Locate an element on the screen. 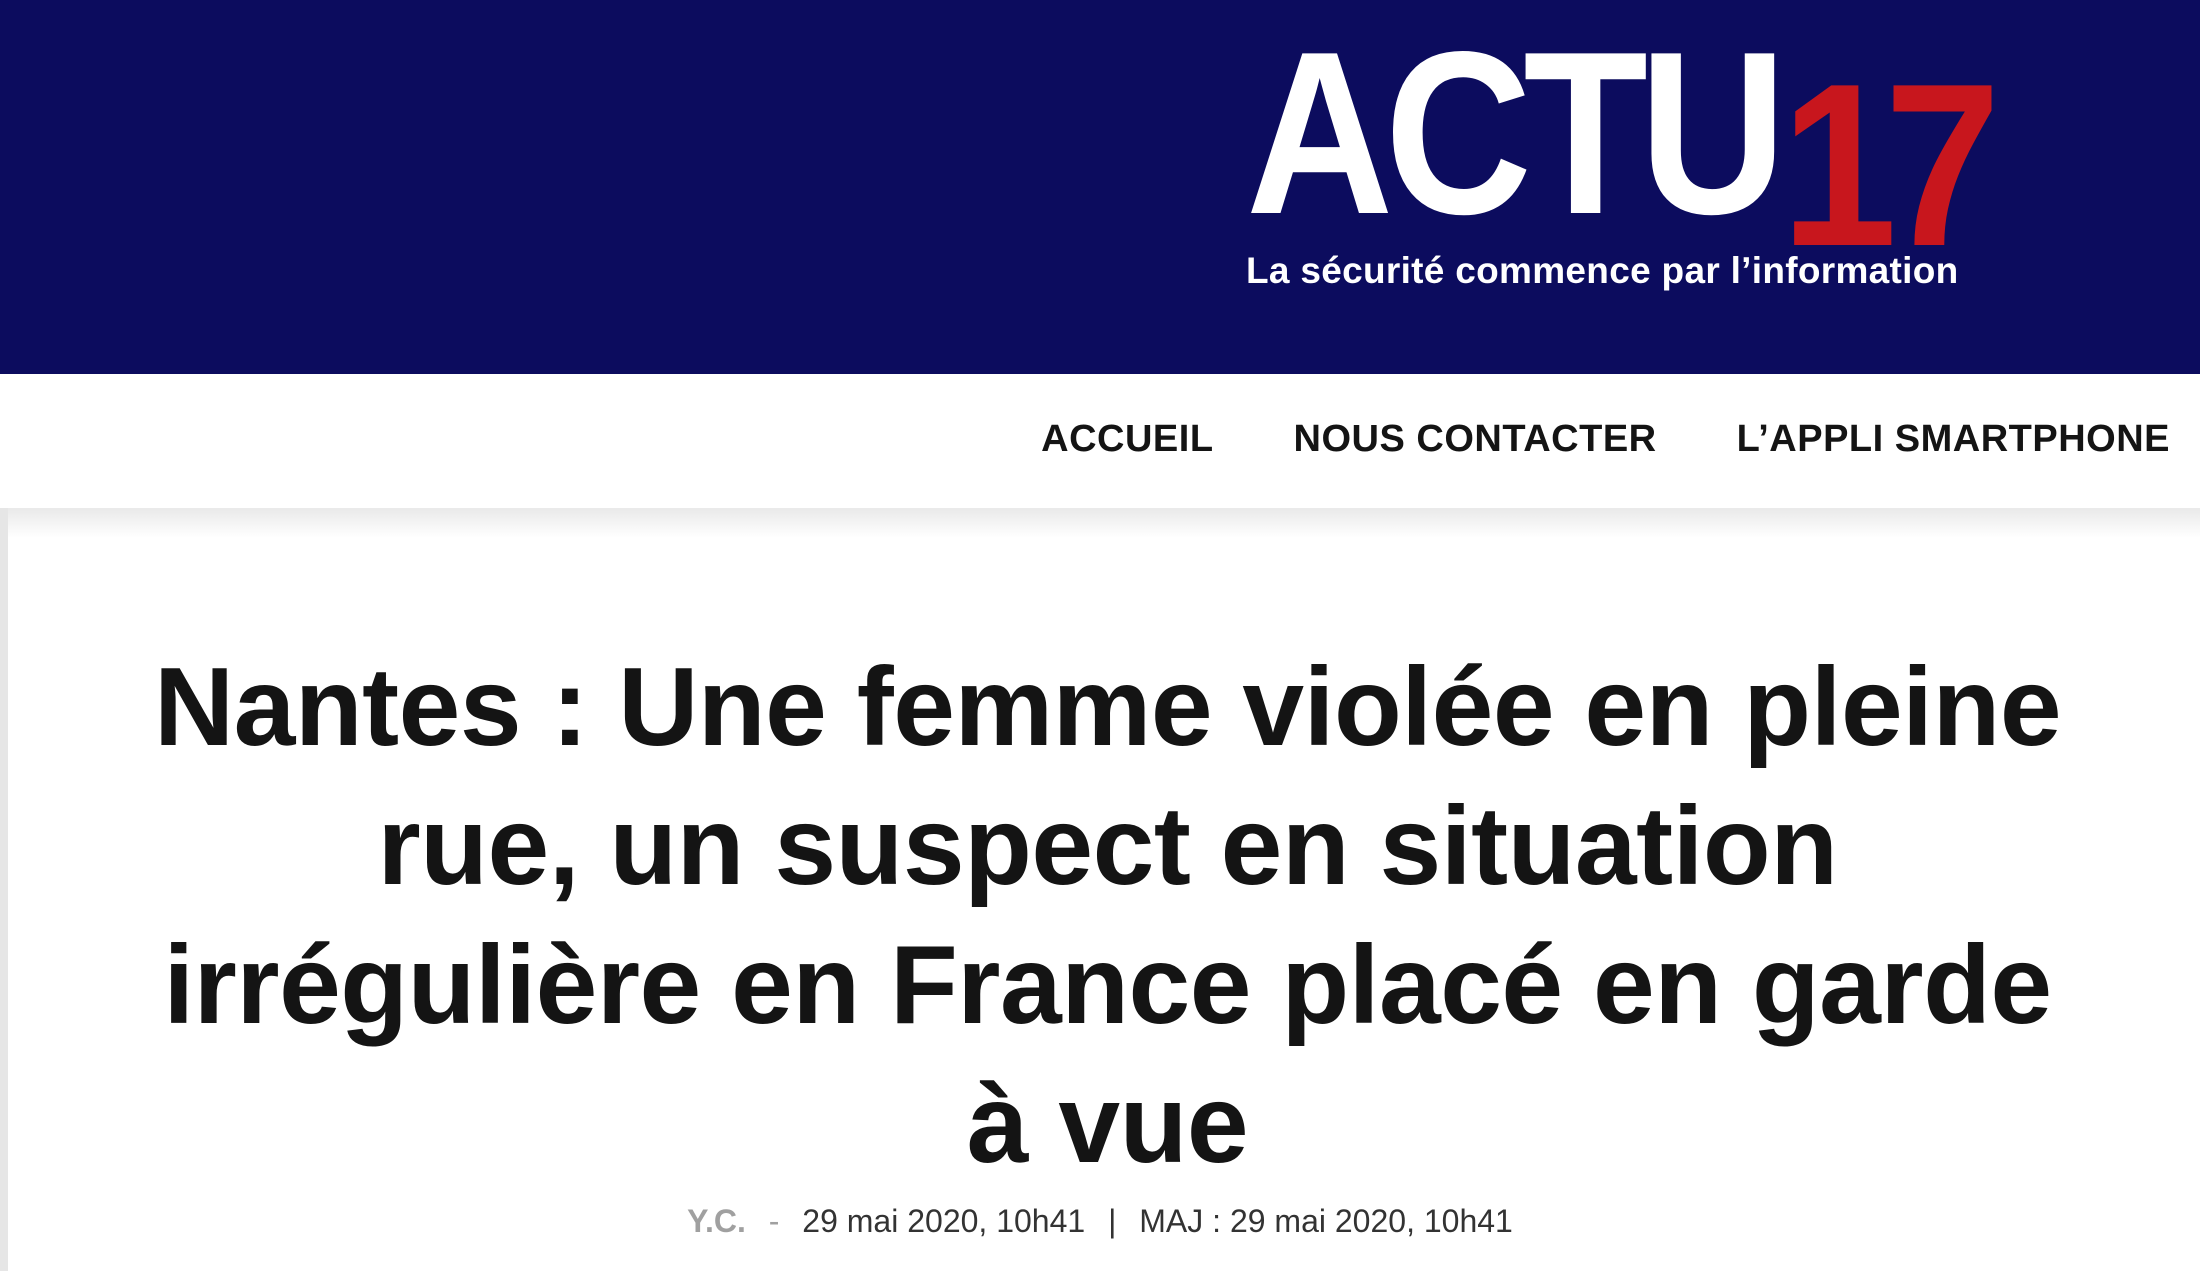  nav-item-nous-contacter: NOUS CONTACTER is located at coordinates (1475, 439).